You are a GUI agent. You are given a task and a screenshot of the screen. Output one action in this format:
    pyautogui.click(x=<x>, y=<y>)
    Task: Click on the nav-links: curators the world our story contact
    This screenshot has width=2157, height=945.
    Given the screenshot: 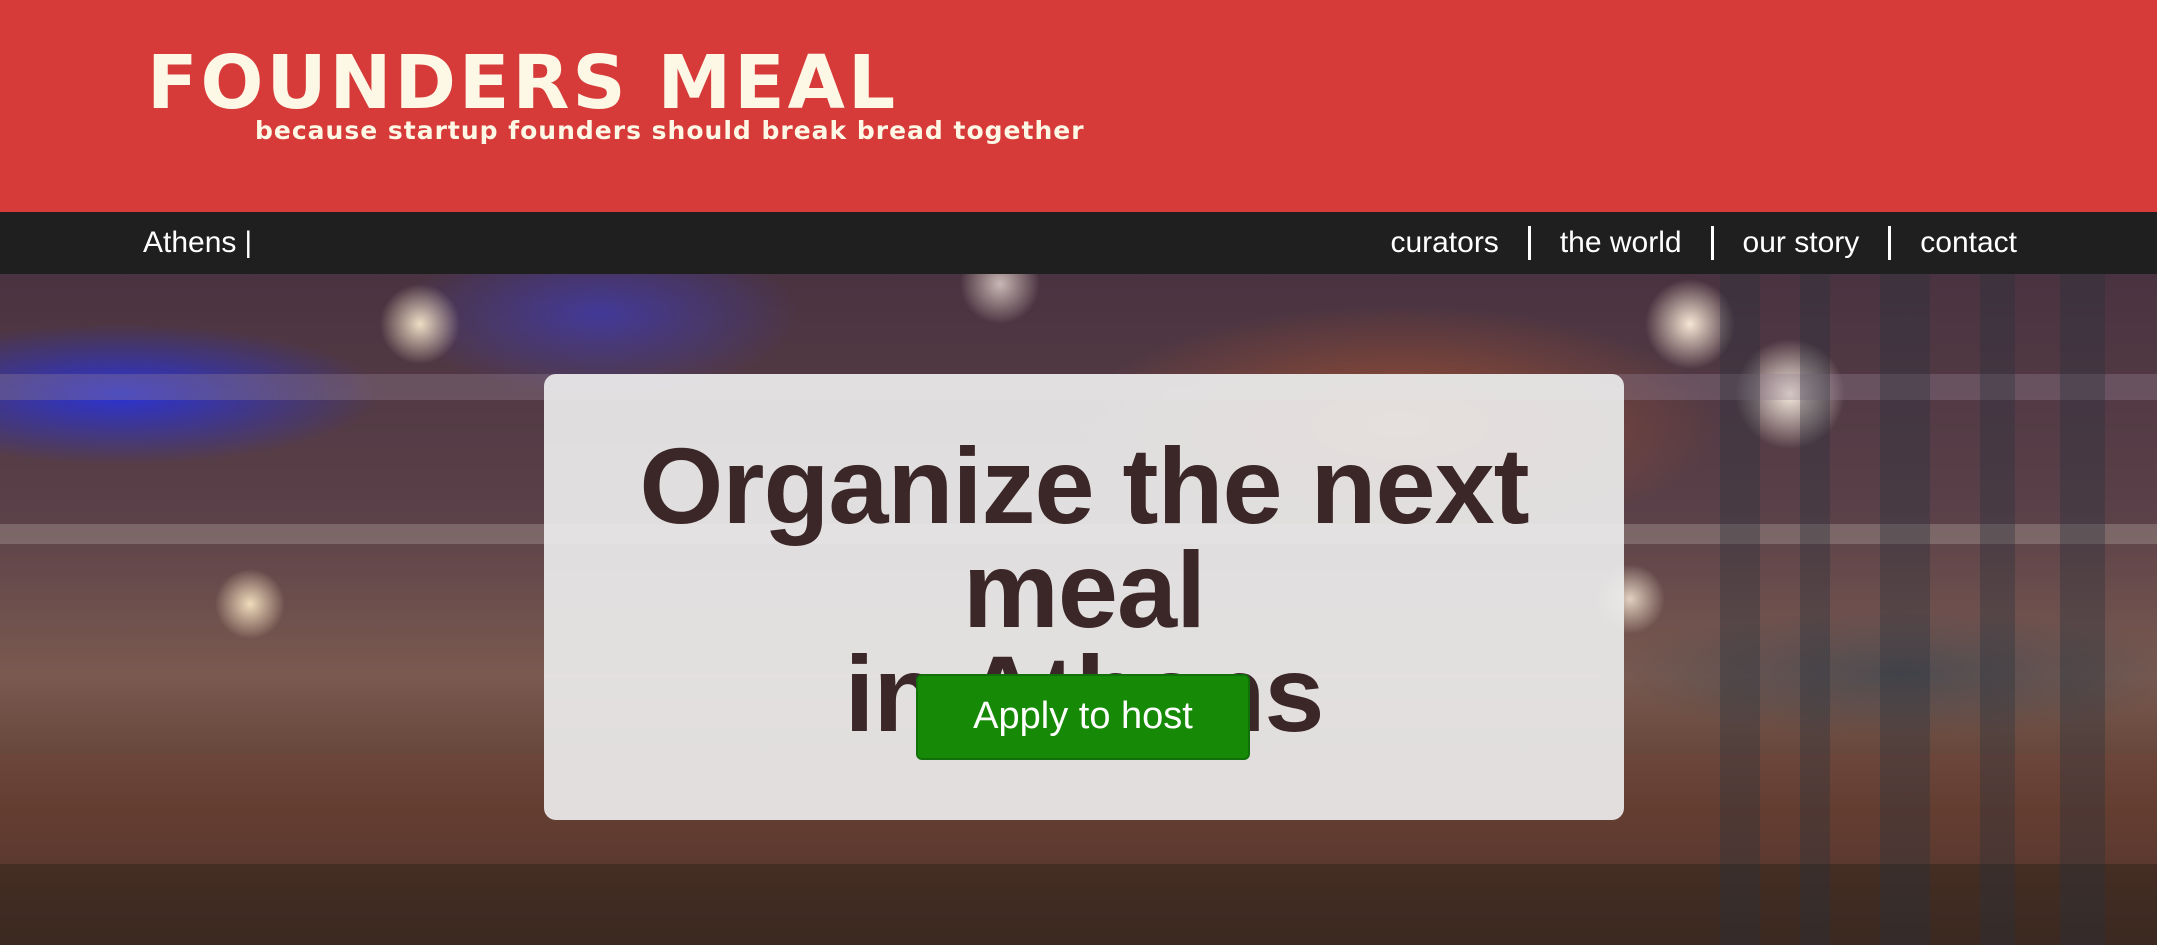 What is the action you would take?
    pyautogui.click(x=1703, y=243)
    